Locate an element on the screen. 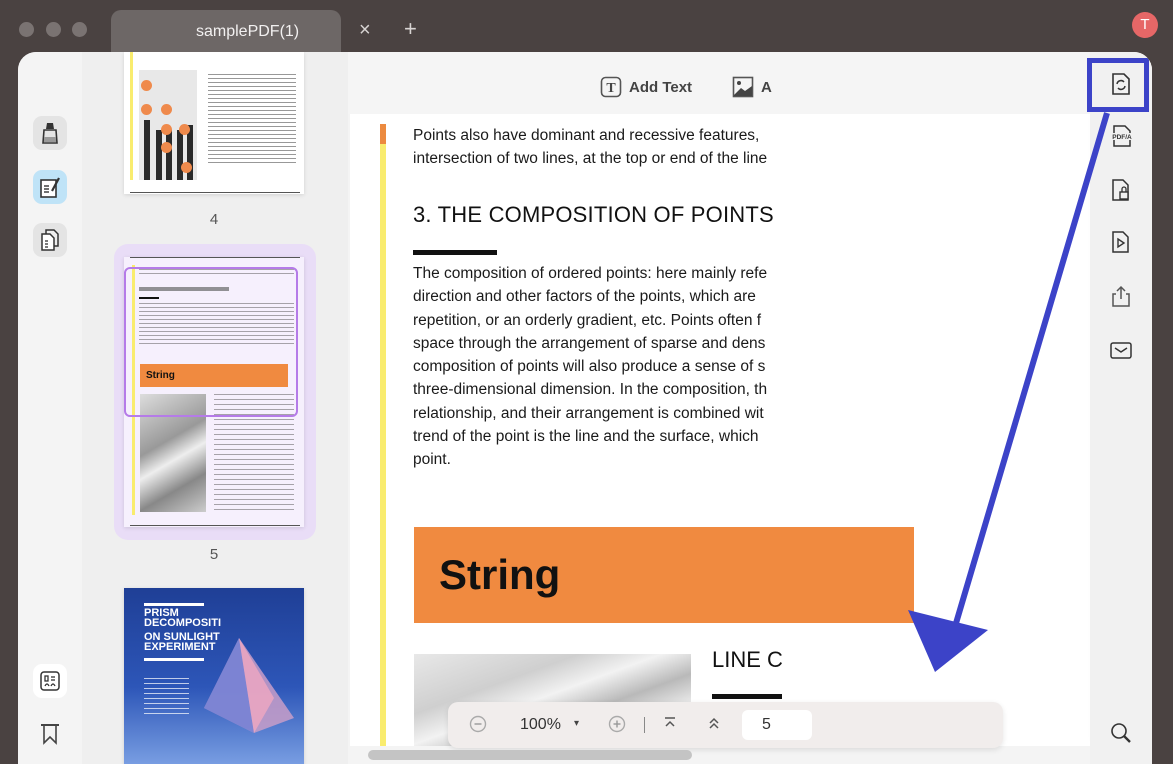  zoom-out-button is located at coordinates (478, 725).